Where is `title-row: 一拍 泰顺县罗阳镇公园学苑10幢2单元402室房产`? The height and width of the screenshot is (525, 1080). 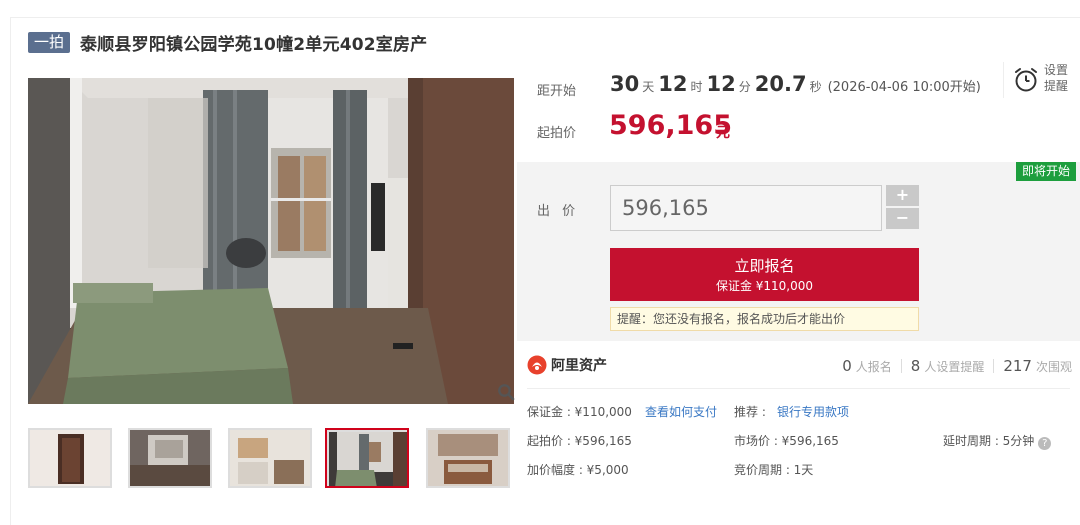 title-row: 一拍 泰顺县罗阳镇公园学苑10幢2单元402室房产 is located at coordinates (228, 43).